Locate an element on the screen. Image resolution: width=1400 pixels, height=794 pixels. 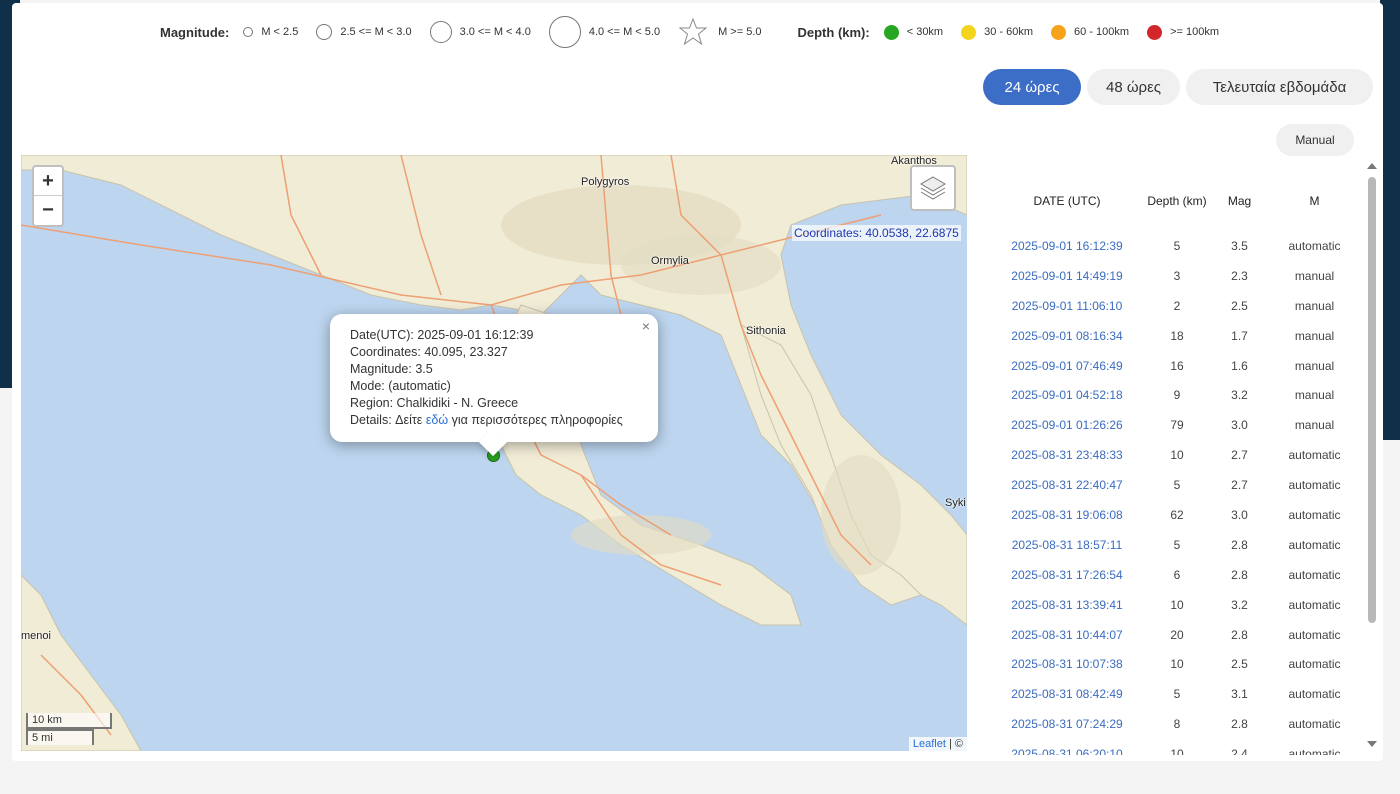
table-row: 2025-08-31 08:42:49 5 3.1 automatic is located at coordinates (1177, 694).